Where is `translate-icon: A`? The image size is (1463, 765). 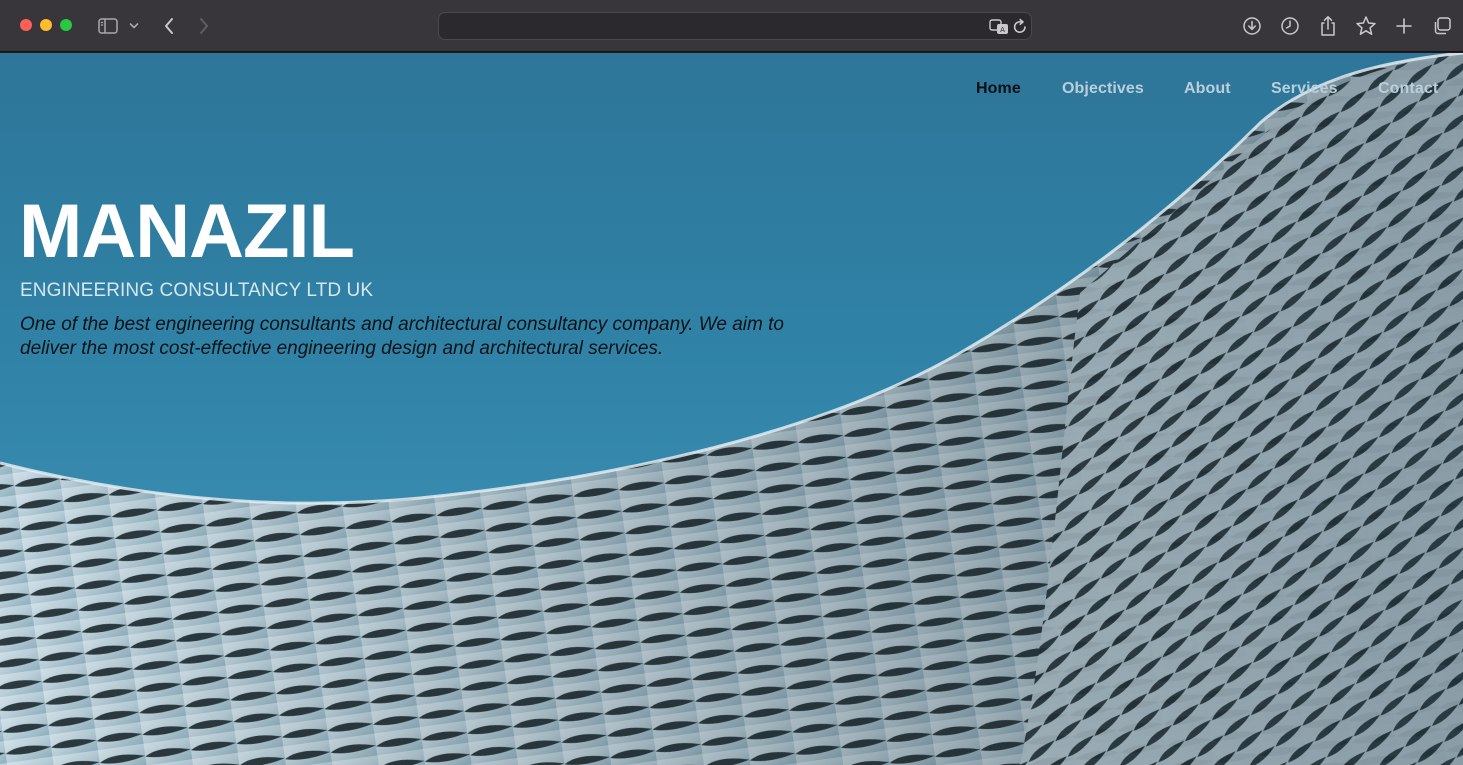 translate-icon: A is located at coordinates (998, 27).